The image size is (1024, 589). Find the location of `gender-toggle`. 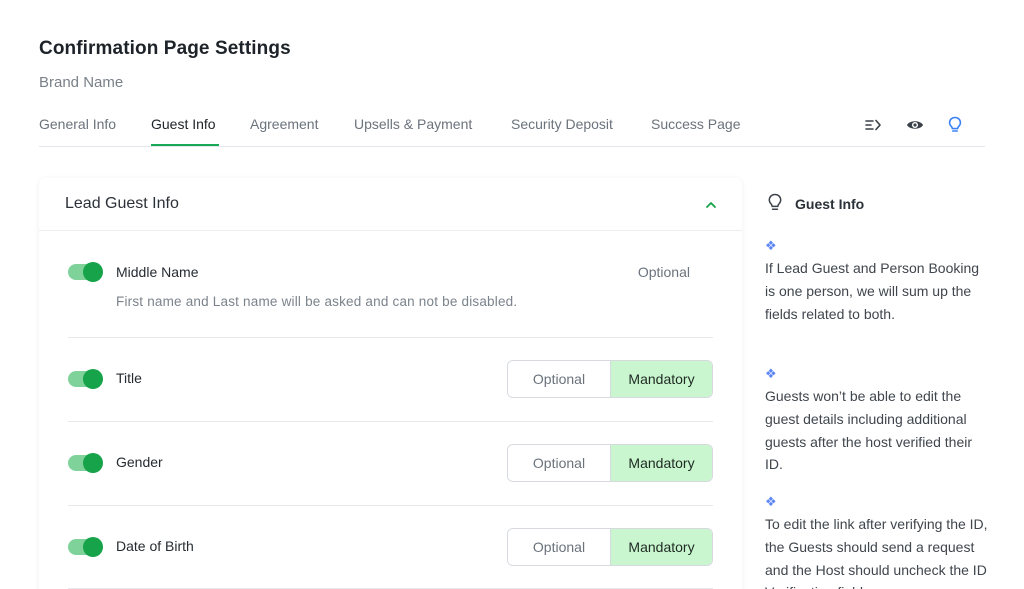

gender-toggle is located at coordinates (85, 463).